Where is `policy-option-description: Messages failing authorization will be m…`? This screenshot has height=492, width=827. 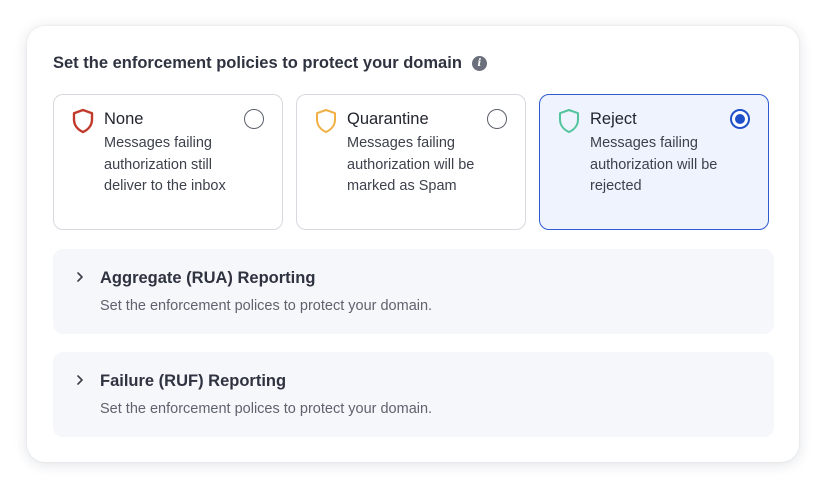
policy-option-description: Messages failing authorization will be m… is located at coordinates (411, 164).